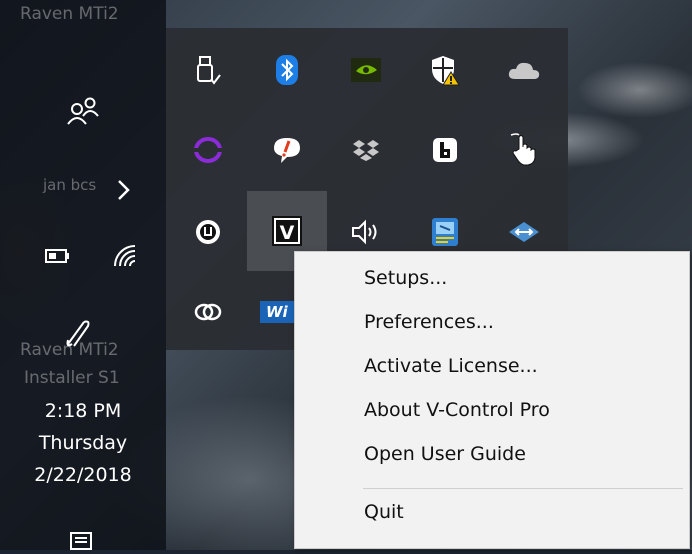 This screenshot has height=554, width=692. I want to click on user-label: jan bcs, so click(70, 185).